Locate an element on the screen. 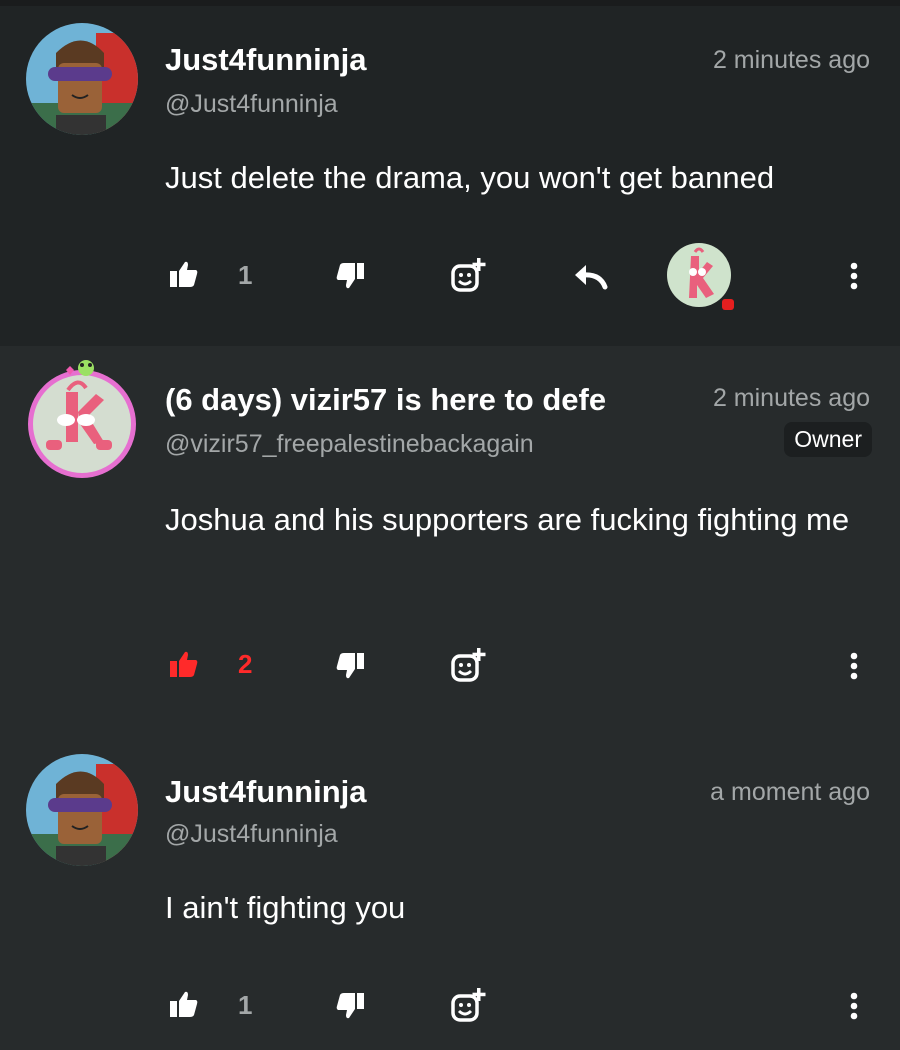 This screenshot has height=1050, width=900. user-handle: @vizir57_freepalestinebackagain is located at coordinates (349, 444).